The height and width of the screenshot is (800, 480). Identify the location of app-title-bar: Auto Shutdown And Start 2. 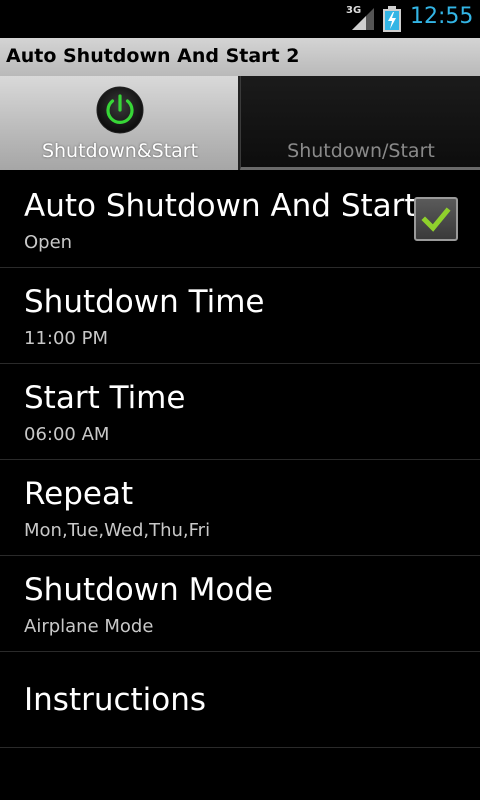
(240, 57).